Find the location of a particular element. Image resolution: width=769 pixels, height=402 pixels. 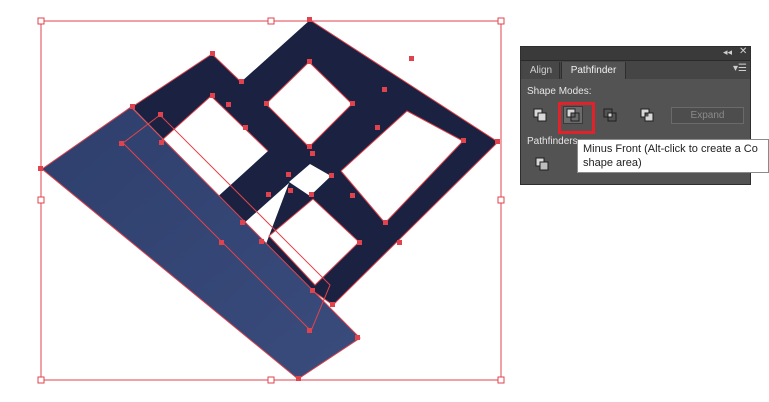

handle-top-right is located at coordinates (501, 21).